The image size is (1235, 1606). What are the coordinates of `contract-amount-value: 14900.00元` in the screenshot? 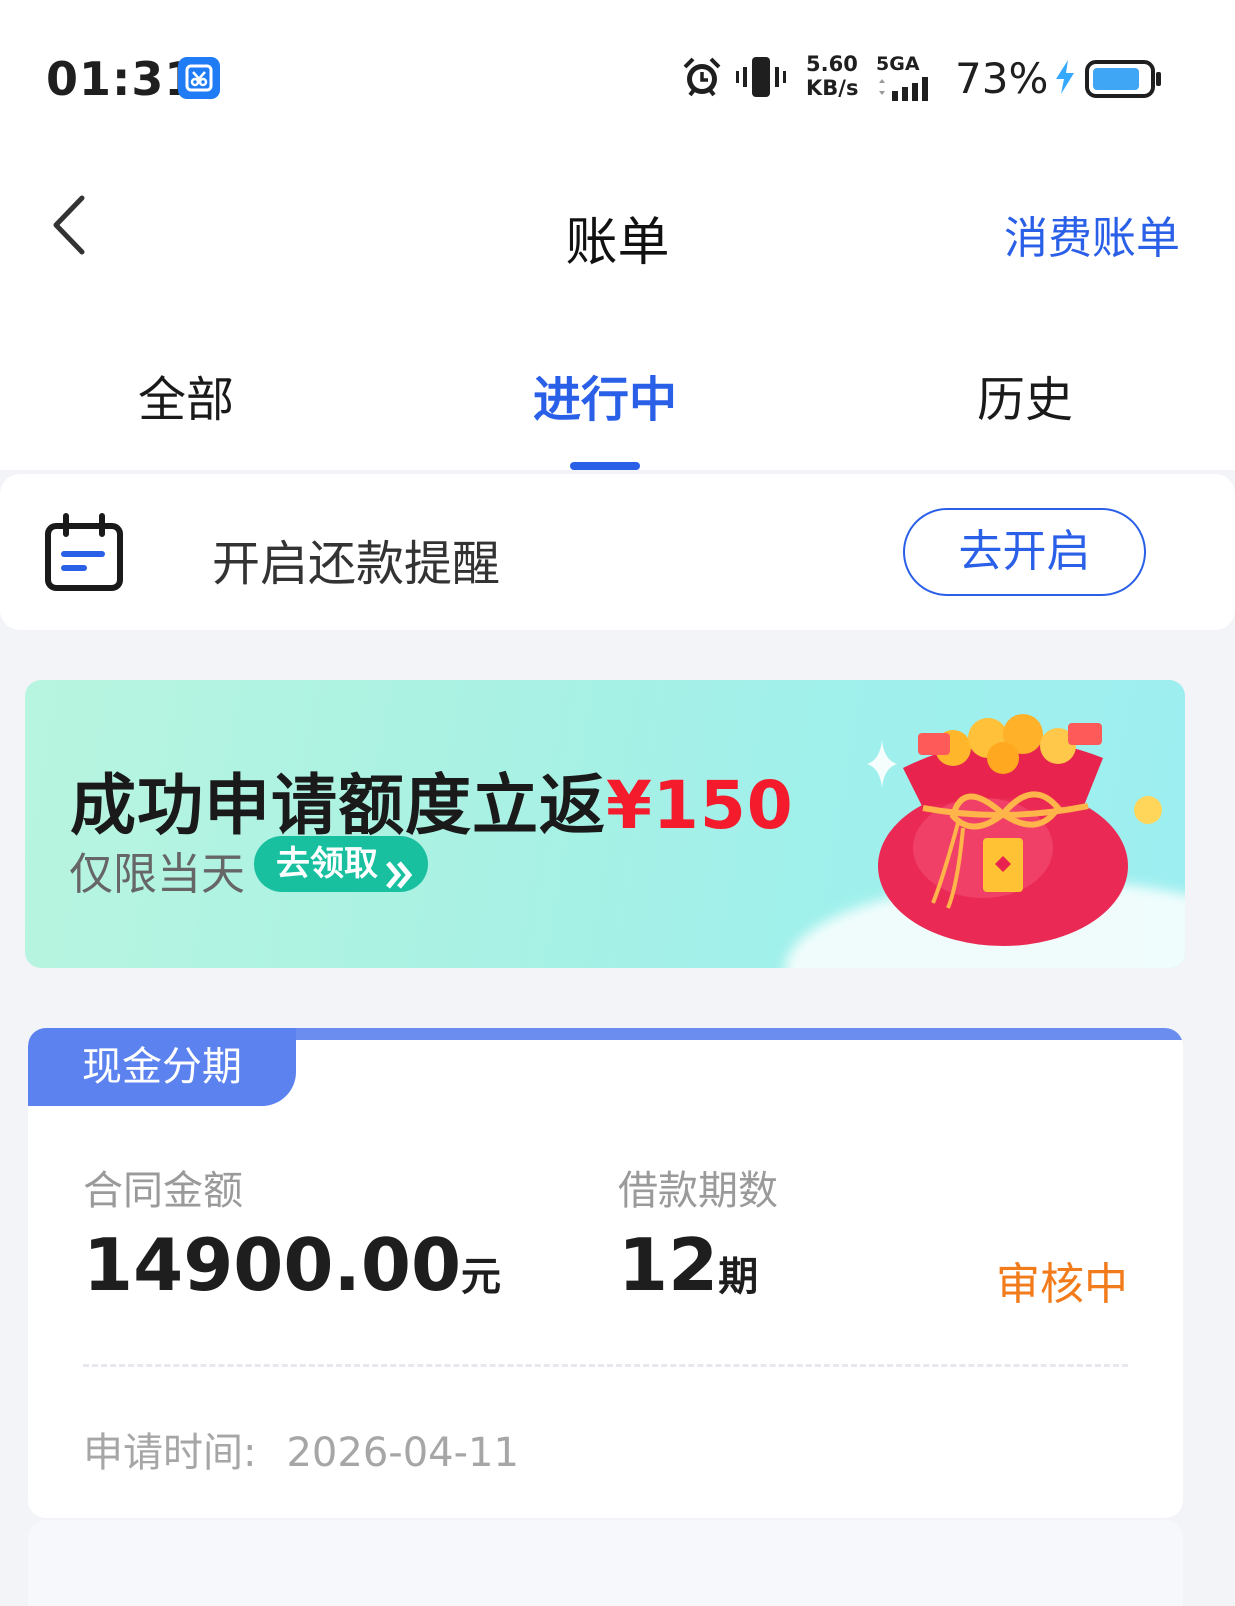 It's located at (292, 1265).